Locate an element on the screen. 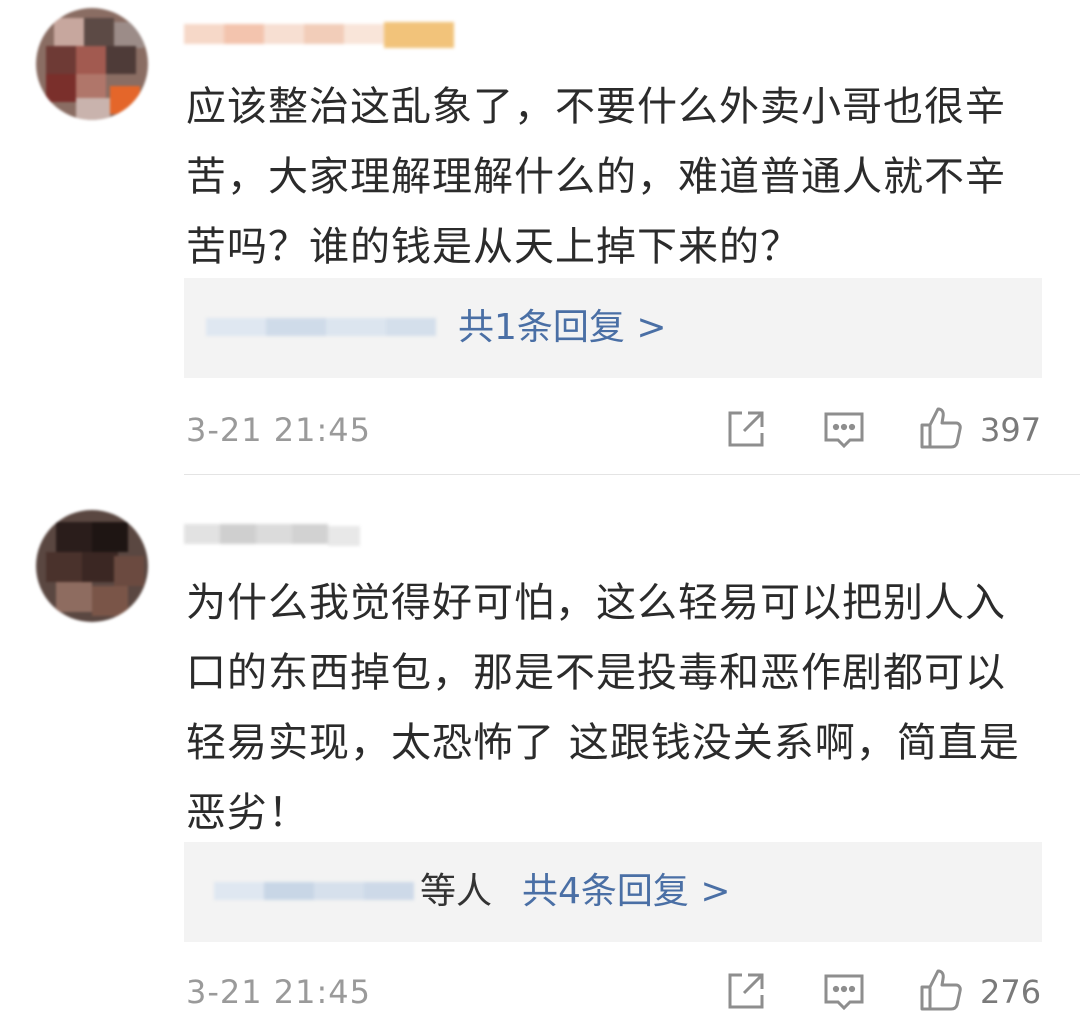  reply-summary: 等人 共4条回复 > is located at coordinates (613, 892).